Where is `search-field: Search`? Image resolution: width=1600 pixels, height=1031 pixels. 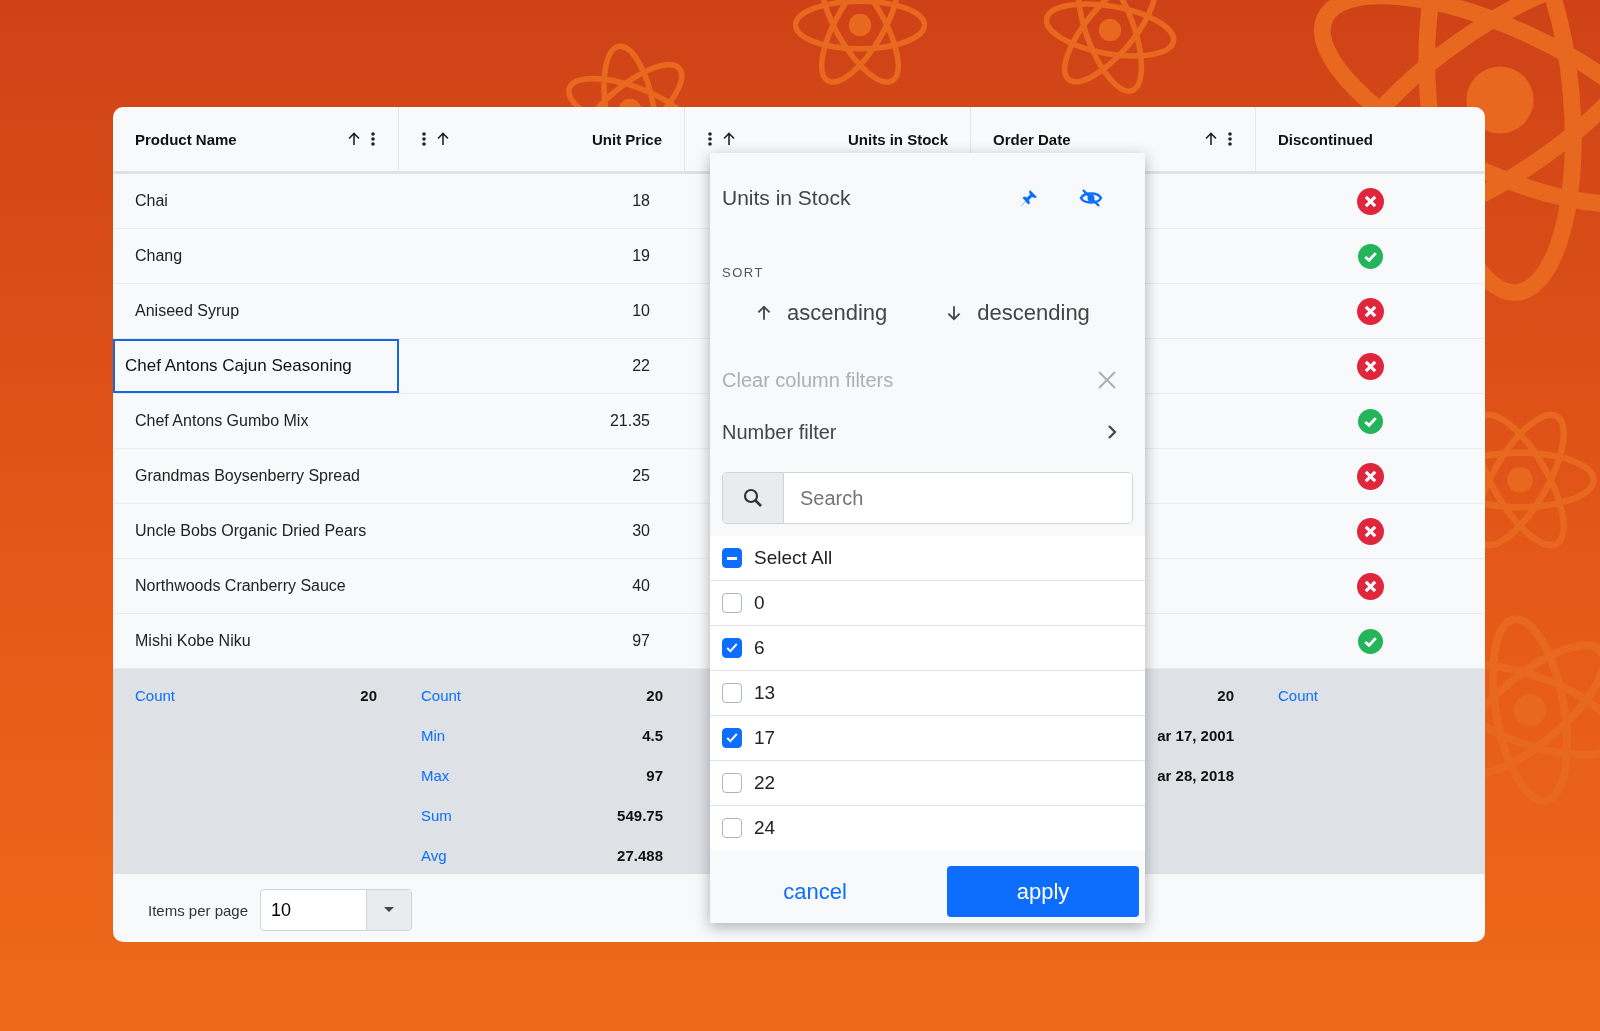 search-field: Search is located at coordinates (927, 498).